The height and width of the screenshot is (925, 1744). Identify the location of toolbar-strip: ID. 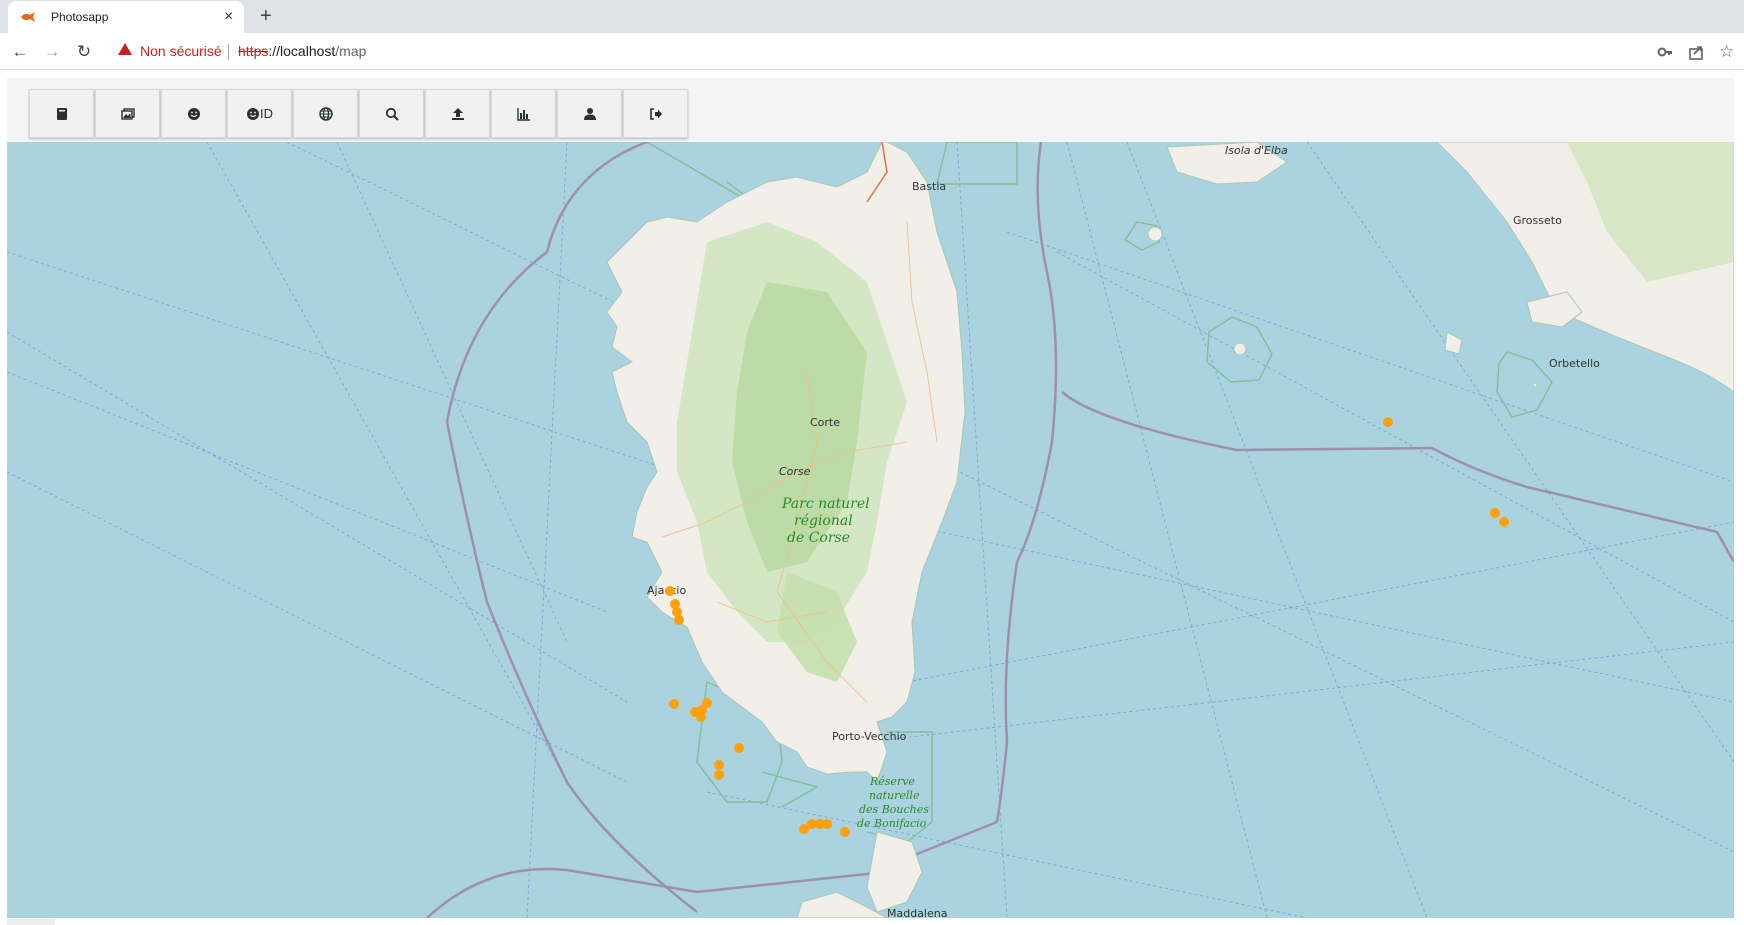
(870, 110).